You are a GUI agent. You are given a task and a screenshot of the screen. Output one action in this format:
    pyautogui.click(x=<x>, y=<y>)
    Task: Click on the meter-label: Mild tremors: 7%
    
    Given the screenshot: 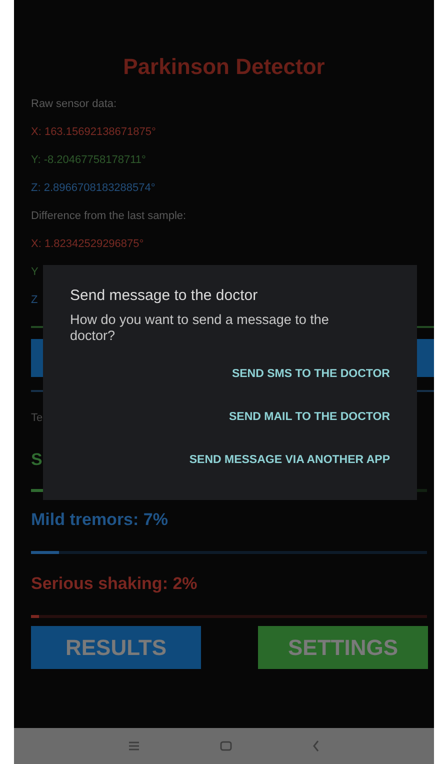 What is the action you would take?
    pyautogui.click(x=99, y=520)
    